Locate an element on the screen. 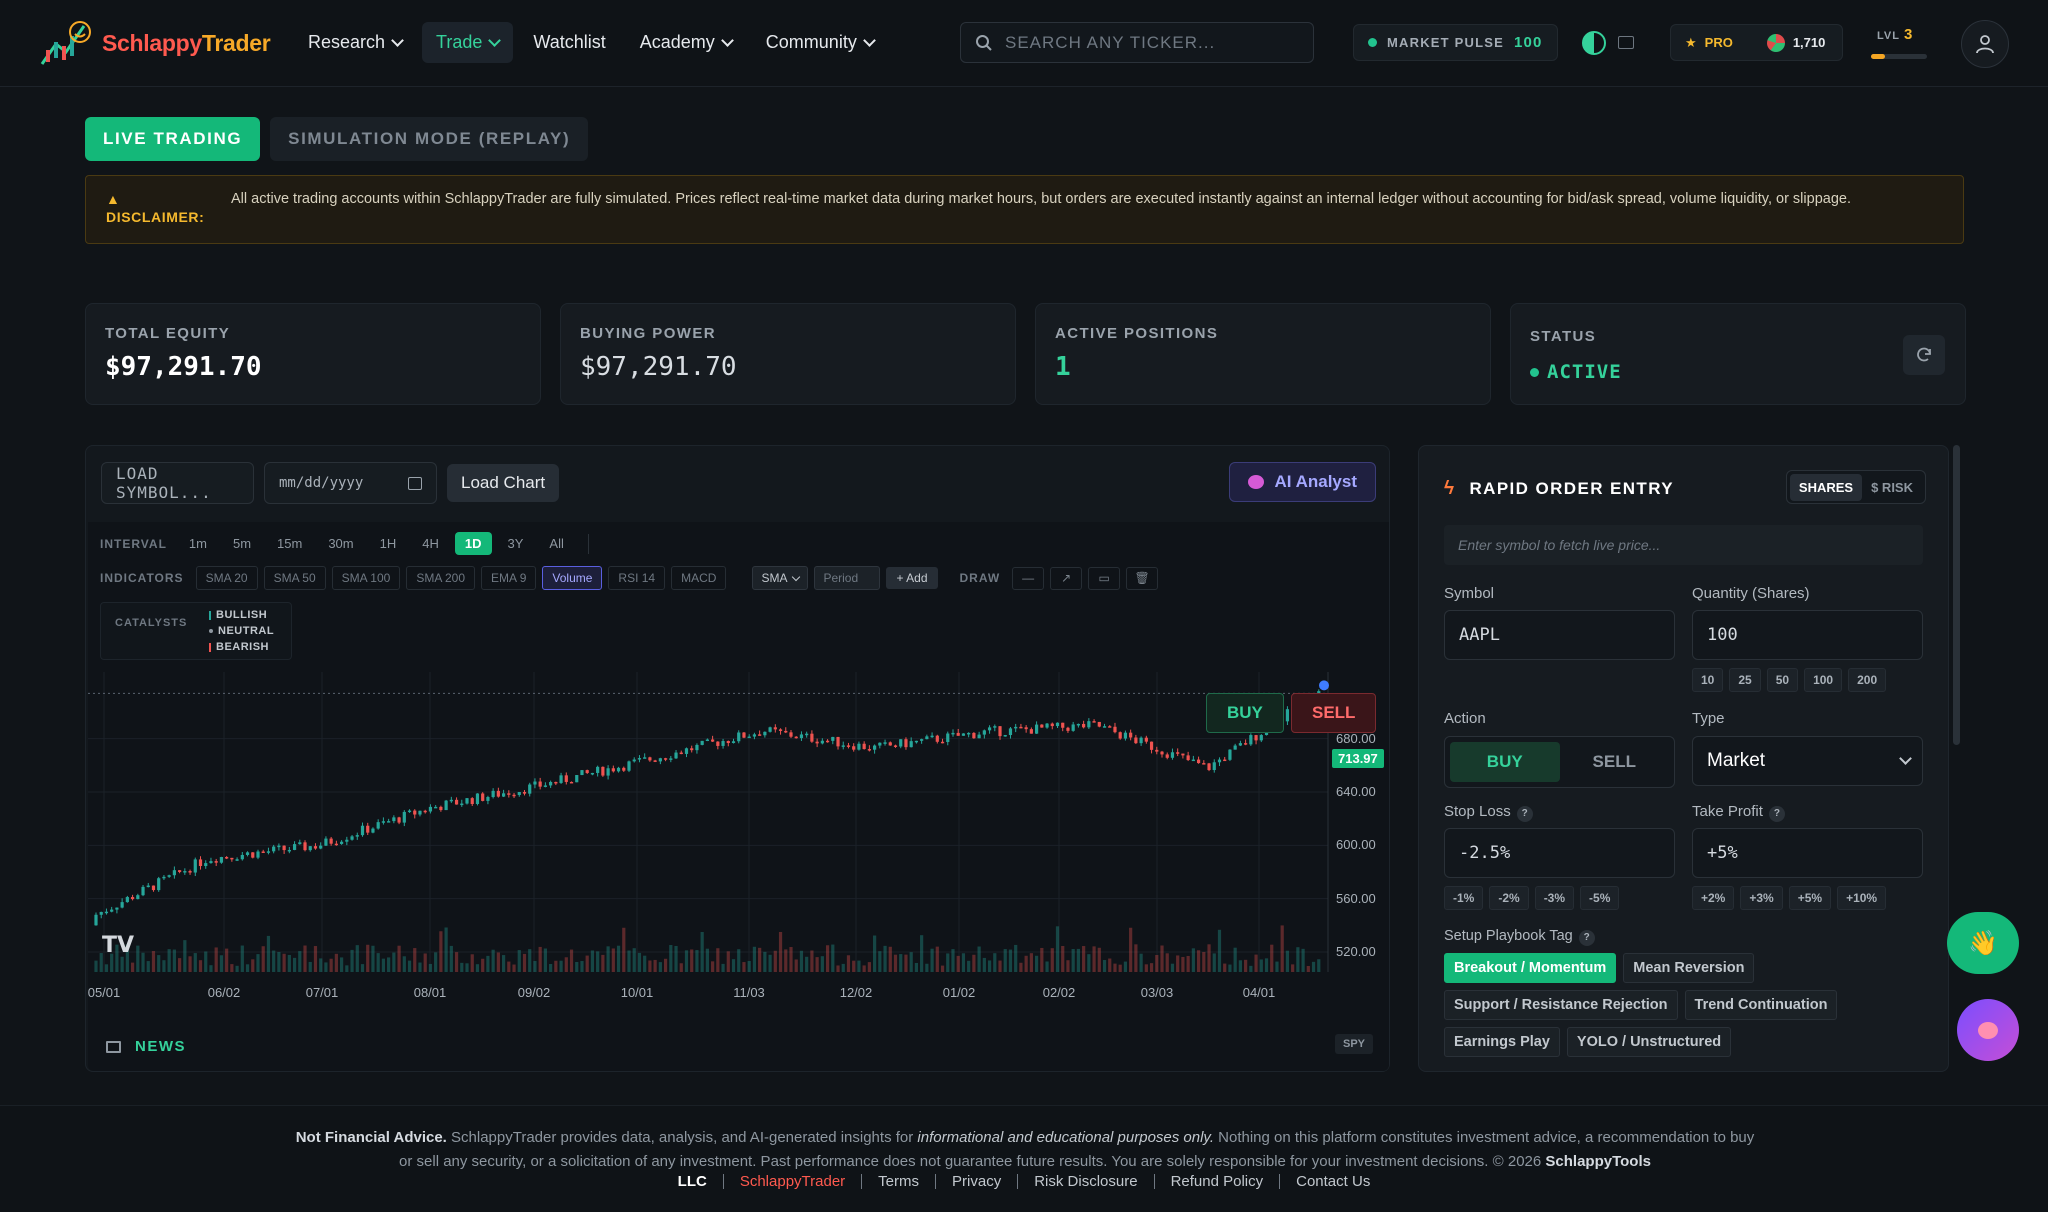  stat-label: STATUS is located at coordinates (1563, 336).